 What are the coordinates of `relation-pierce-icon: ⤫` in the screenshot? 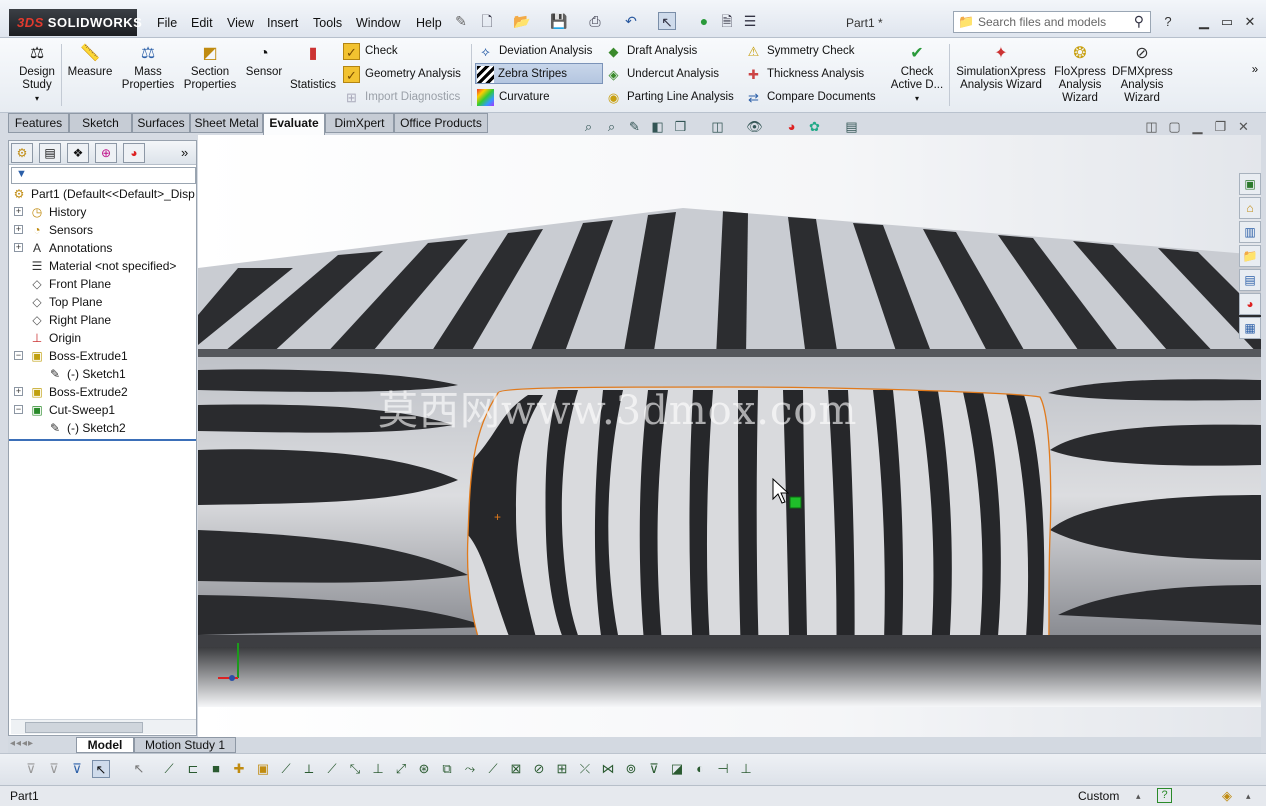 It's located at (585, 769).